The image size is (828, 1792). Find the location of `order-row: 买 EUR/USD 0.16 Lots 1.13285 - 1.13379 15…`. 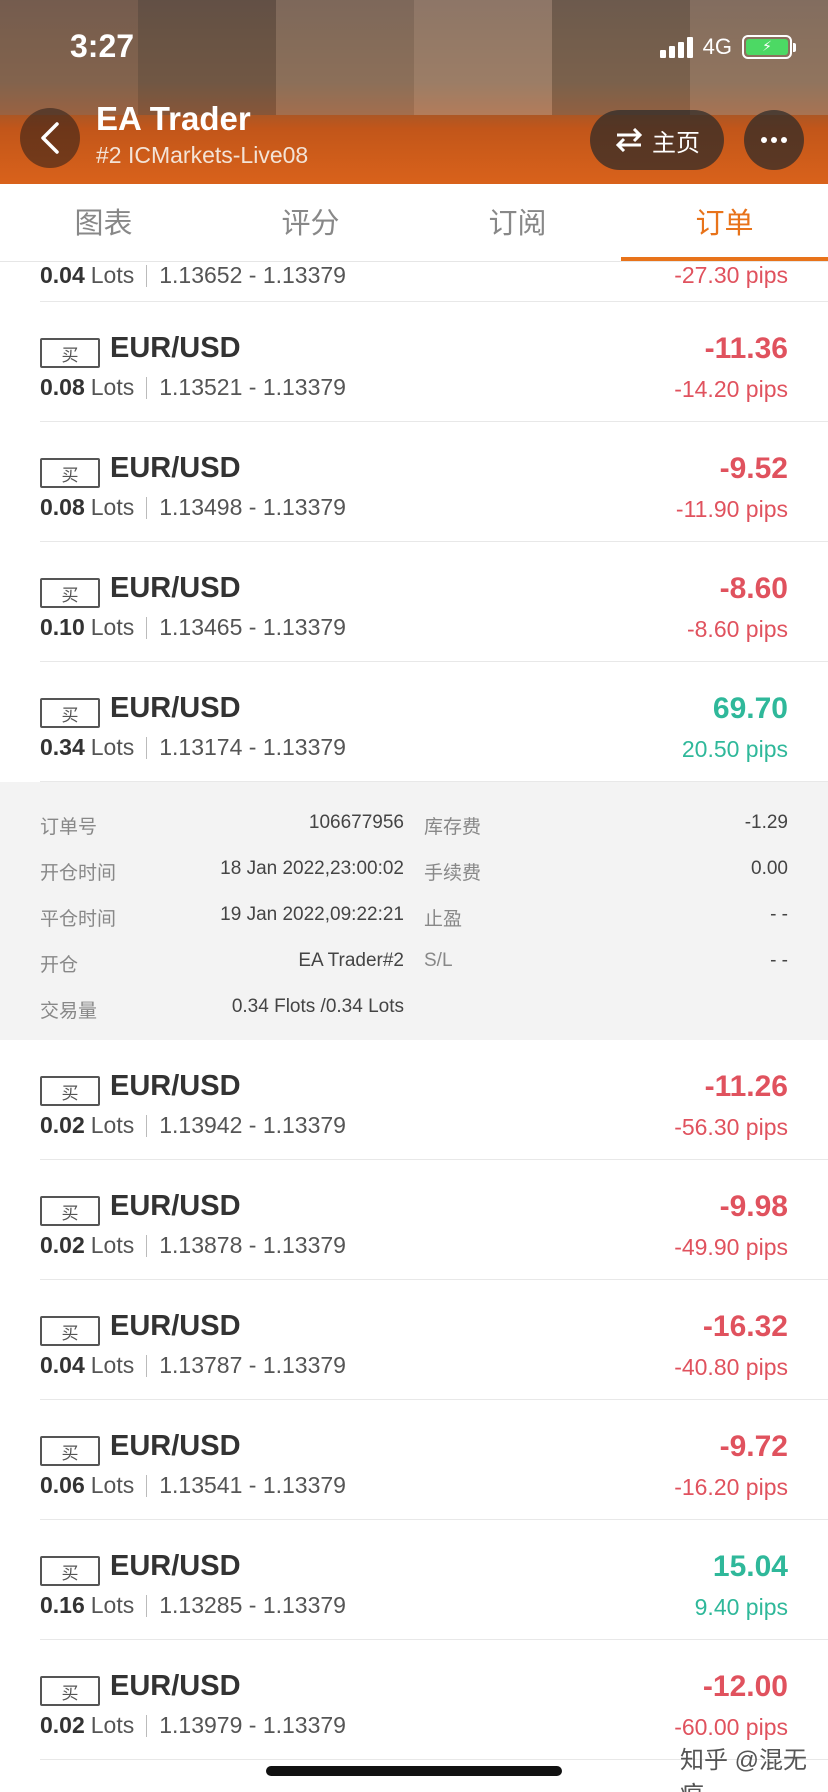

order-row: 买 EUR/USD 0.16 Lots 1.13285 - 1.13379 15… is located at coordinates (434, 1580).